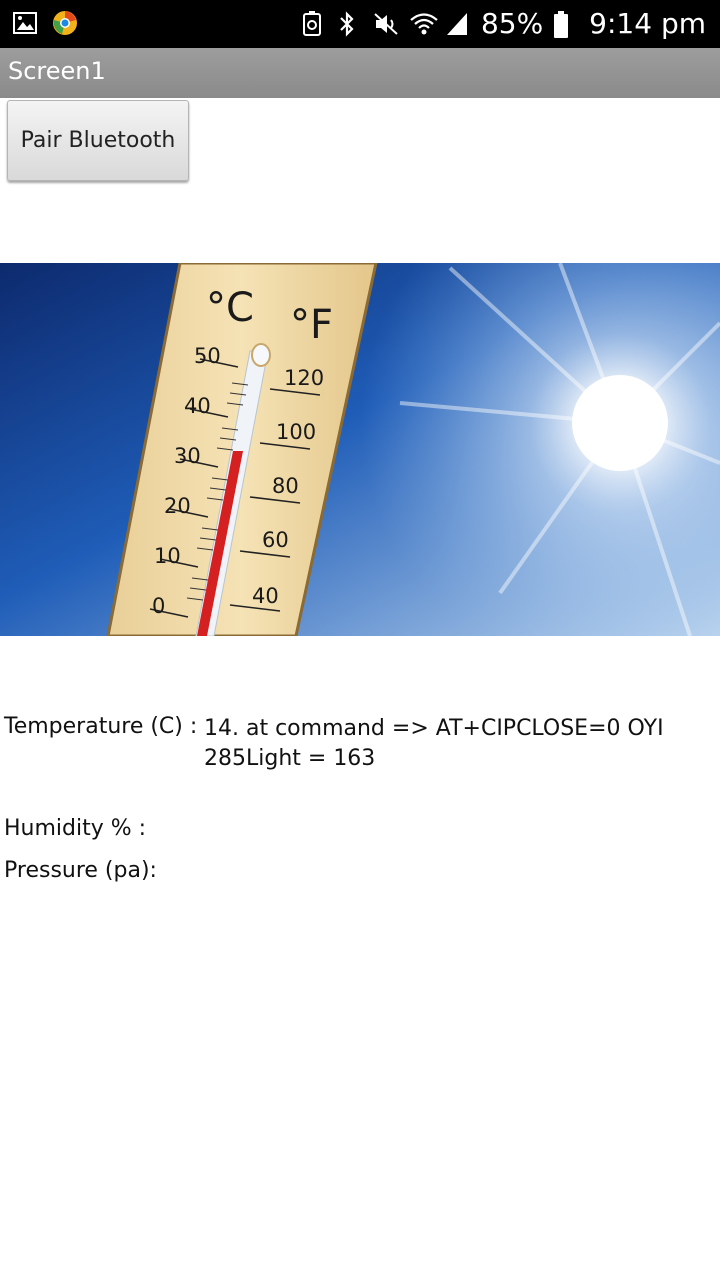  What do you see at coordinates (566, 24) in the screenshot?
I see `battery-icon` at bounding box center [566, 24].